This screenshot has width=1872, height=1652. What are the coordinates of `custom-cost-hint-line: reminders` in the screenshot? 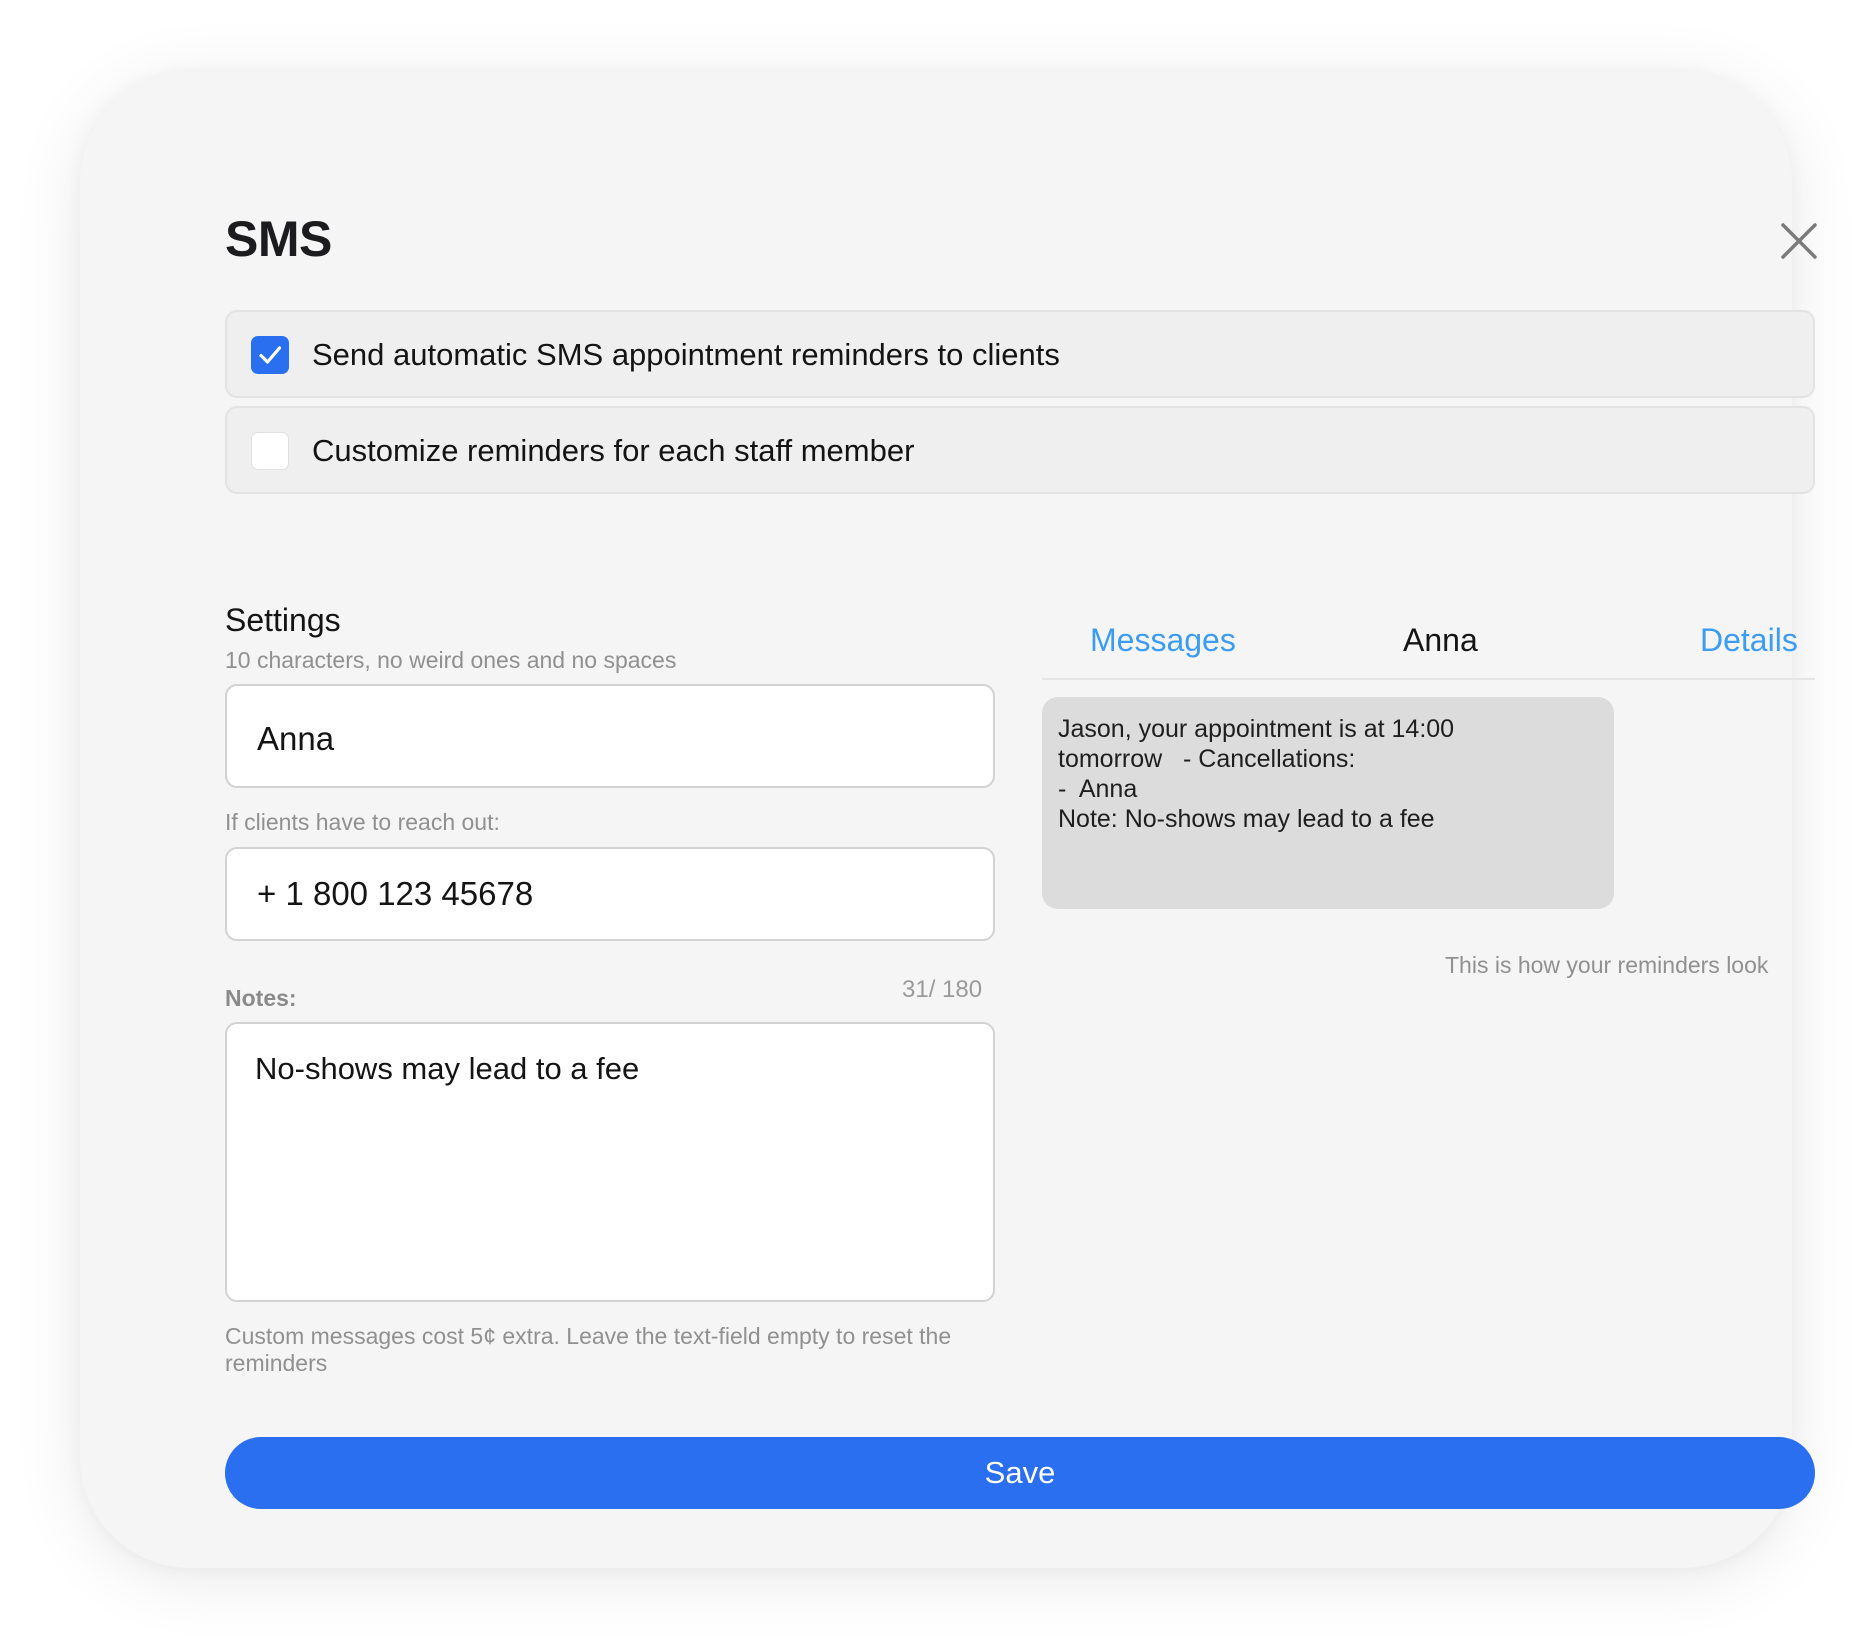 It's located at (276, 1363).